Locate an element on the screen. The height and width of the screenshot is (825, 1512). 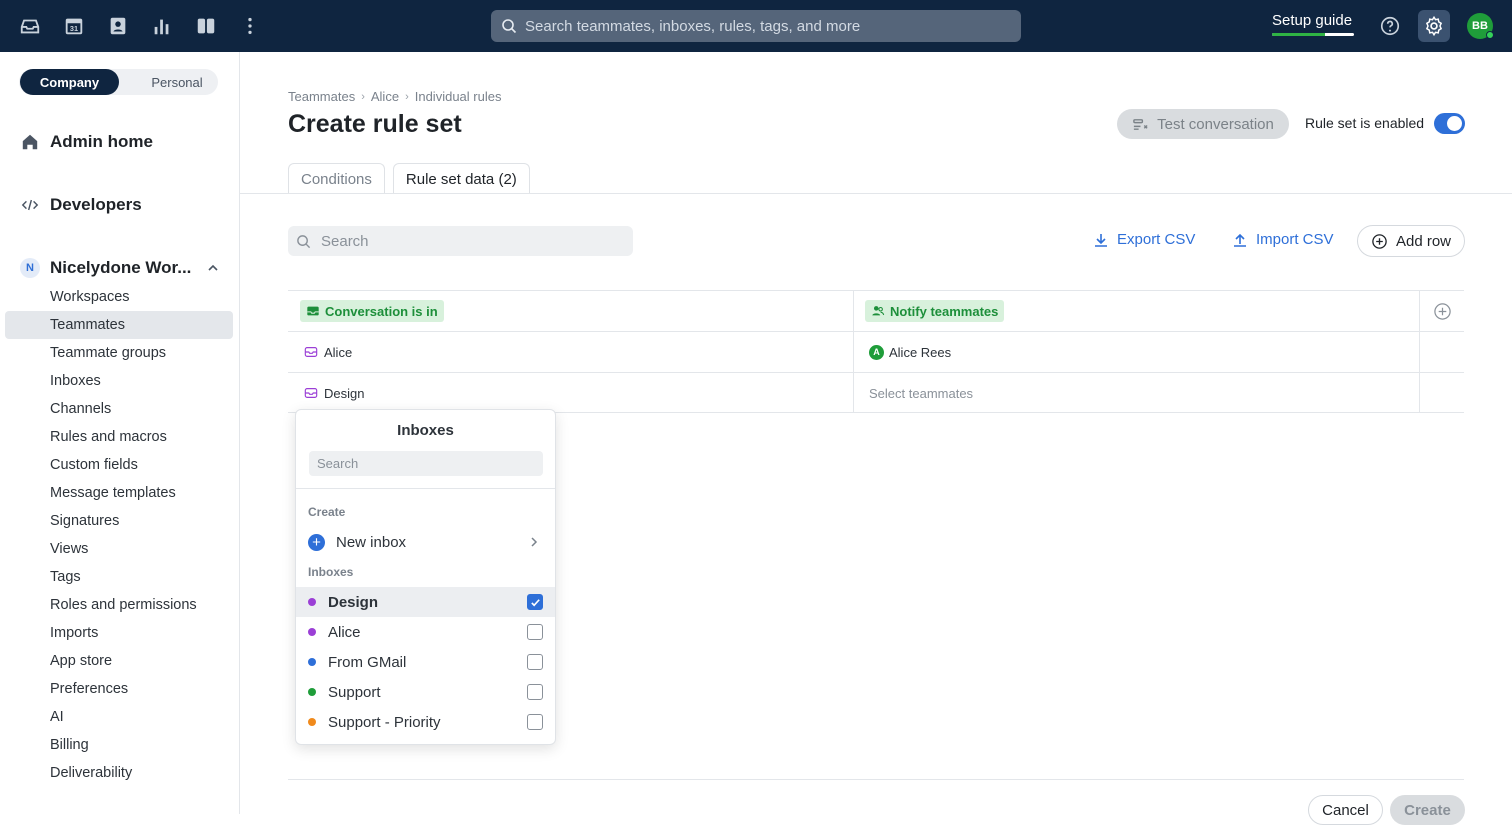
workspace-badge: N is located at coordinates (30, 268).